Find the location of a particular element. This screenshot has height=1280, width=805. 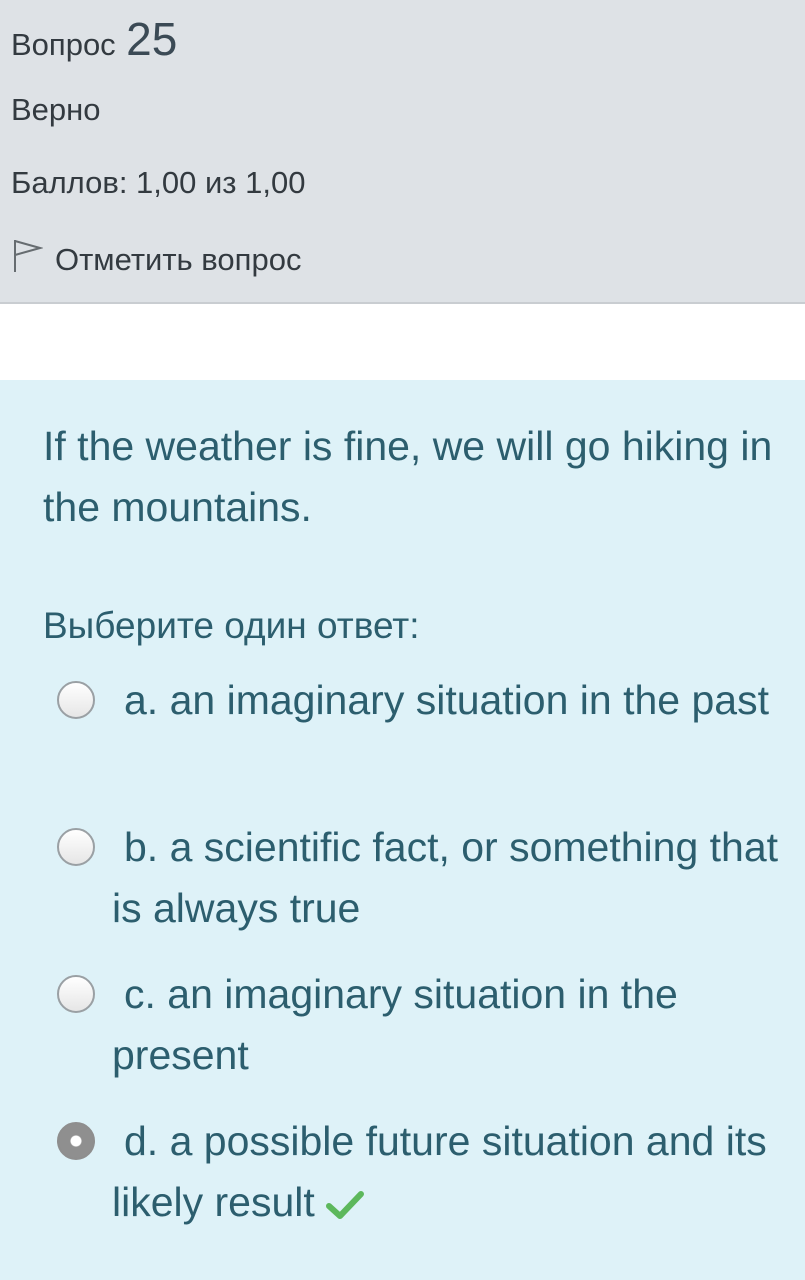

flag-icon is located at coordinates (33, 260).